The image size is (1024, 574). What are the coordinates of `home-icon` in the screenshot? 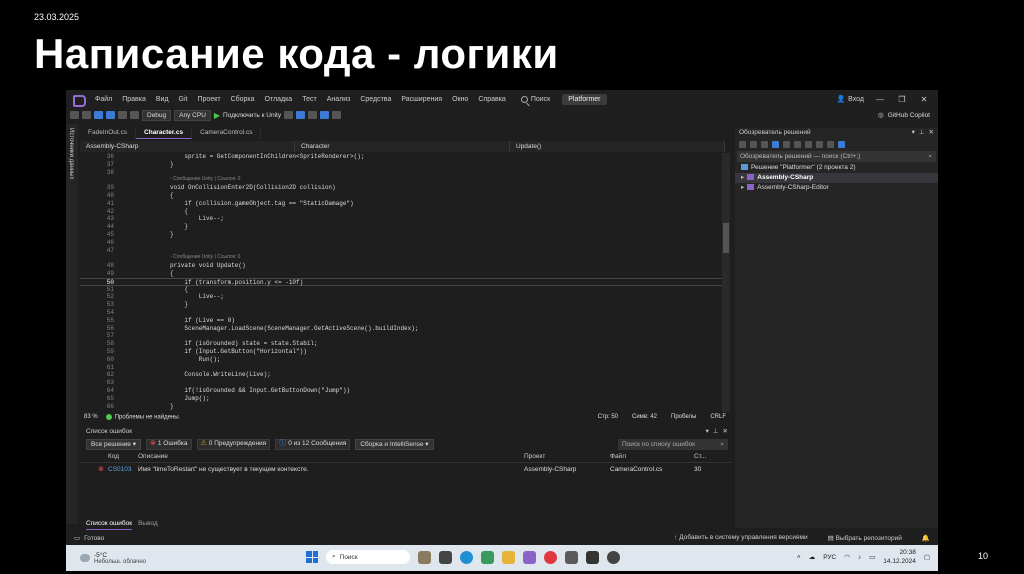 It's located at (764, 144).